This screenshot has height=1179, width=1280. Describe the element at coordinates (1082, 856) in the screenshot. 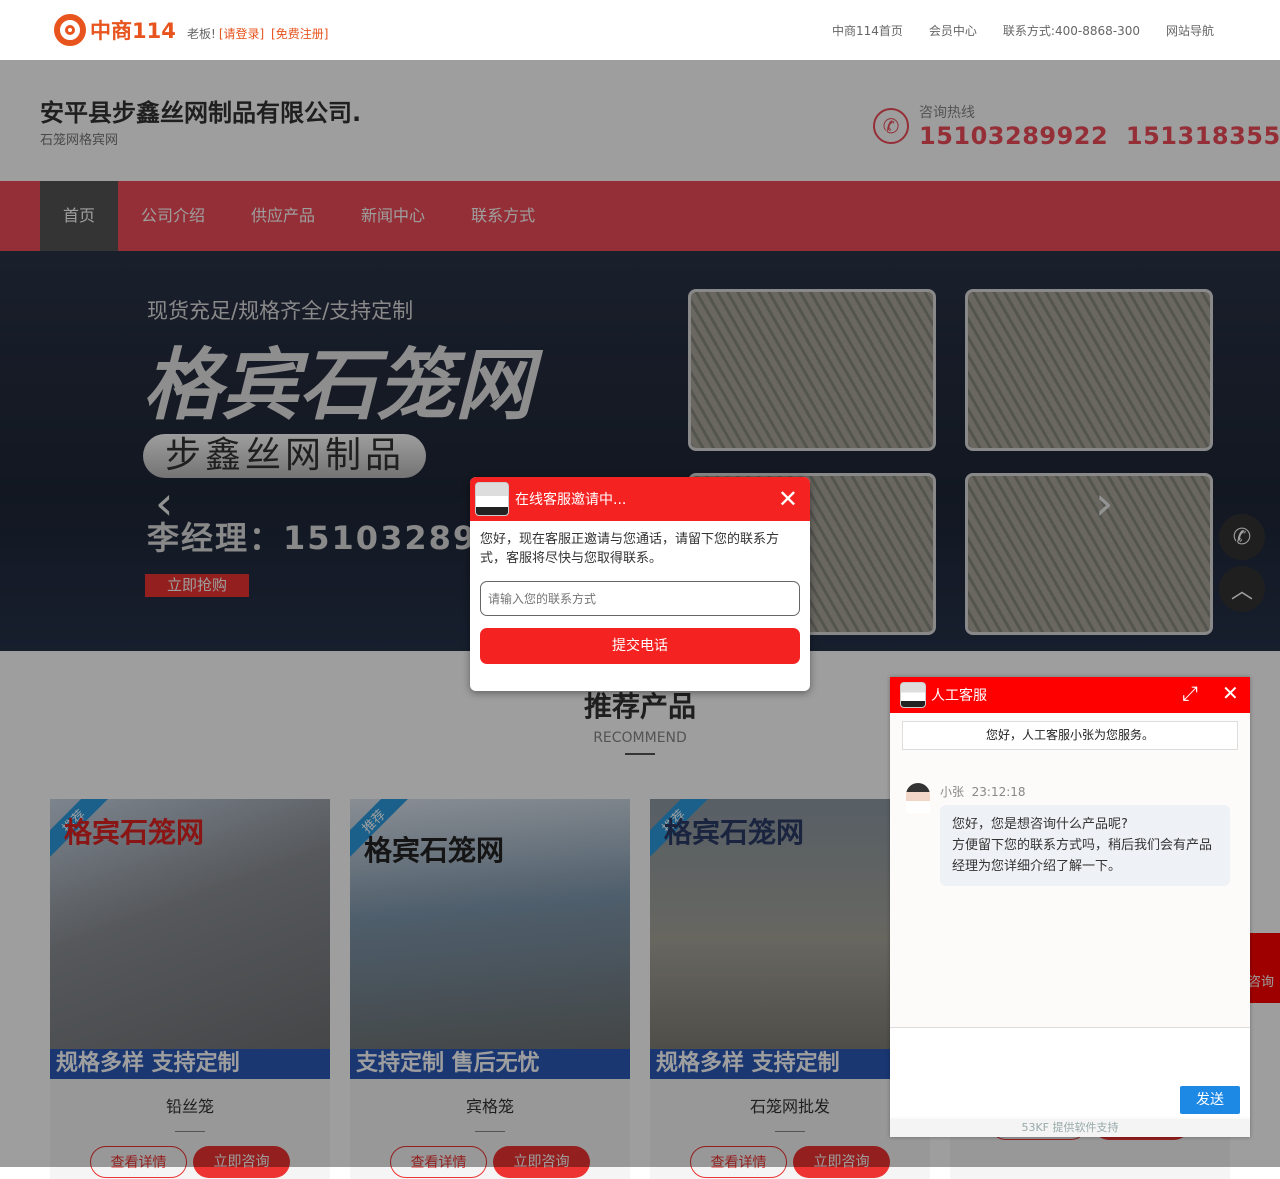

I see `message-line: 方便留下您的联系方式吗，稍后我们会有产品经理为您详细介绍了解一下。` at that location.